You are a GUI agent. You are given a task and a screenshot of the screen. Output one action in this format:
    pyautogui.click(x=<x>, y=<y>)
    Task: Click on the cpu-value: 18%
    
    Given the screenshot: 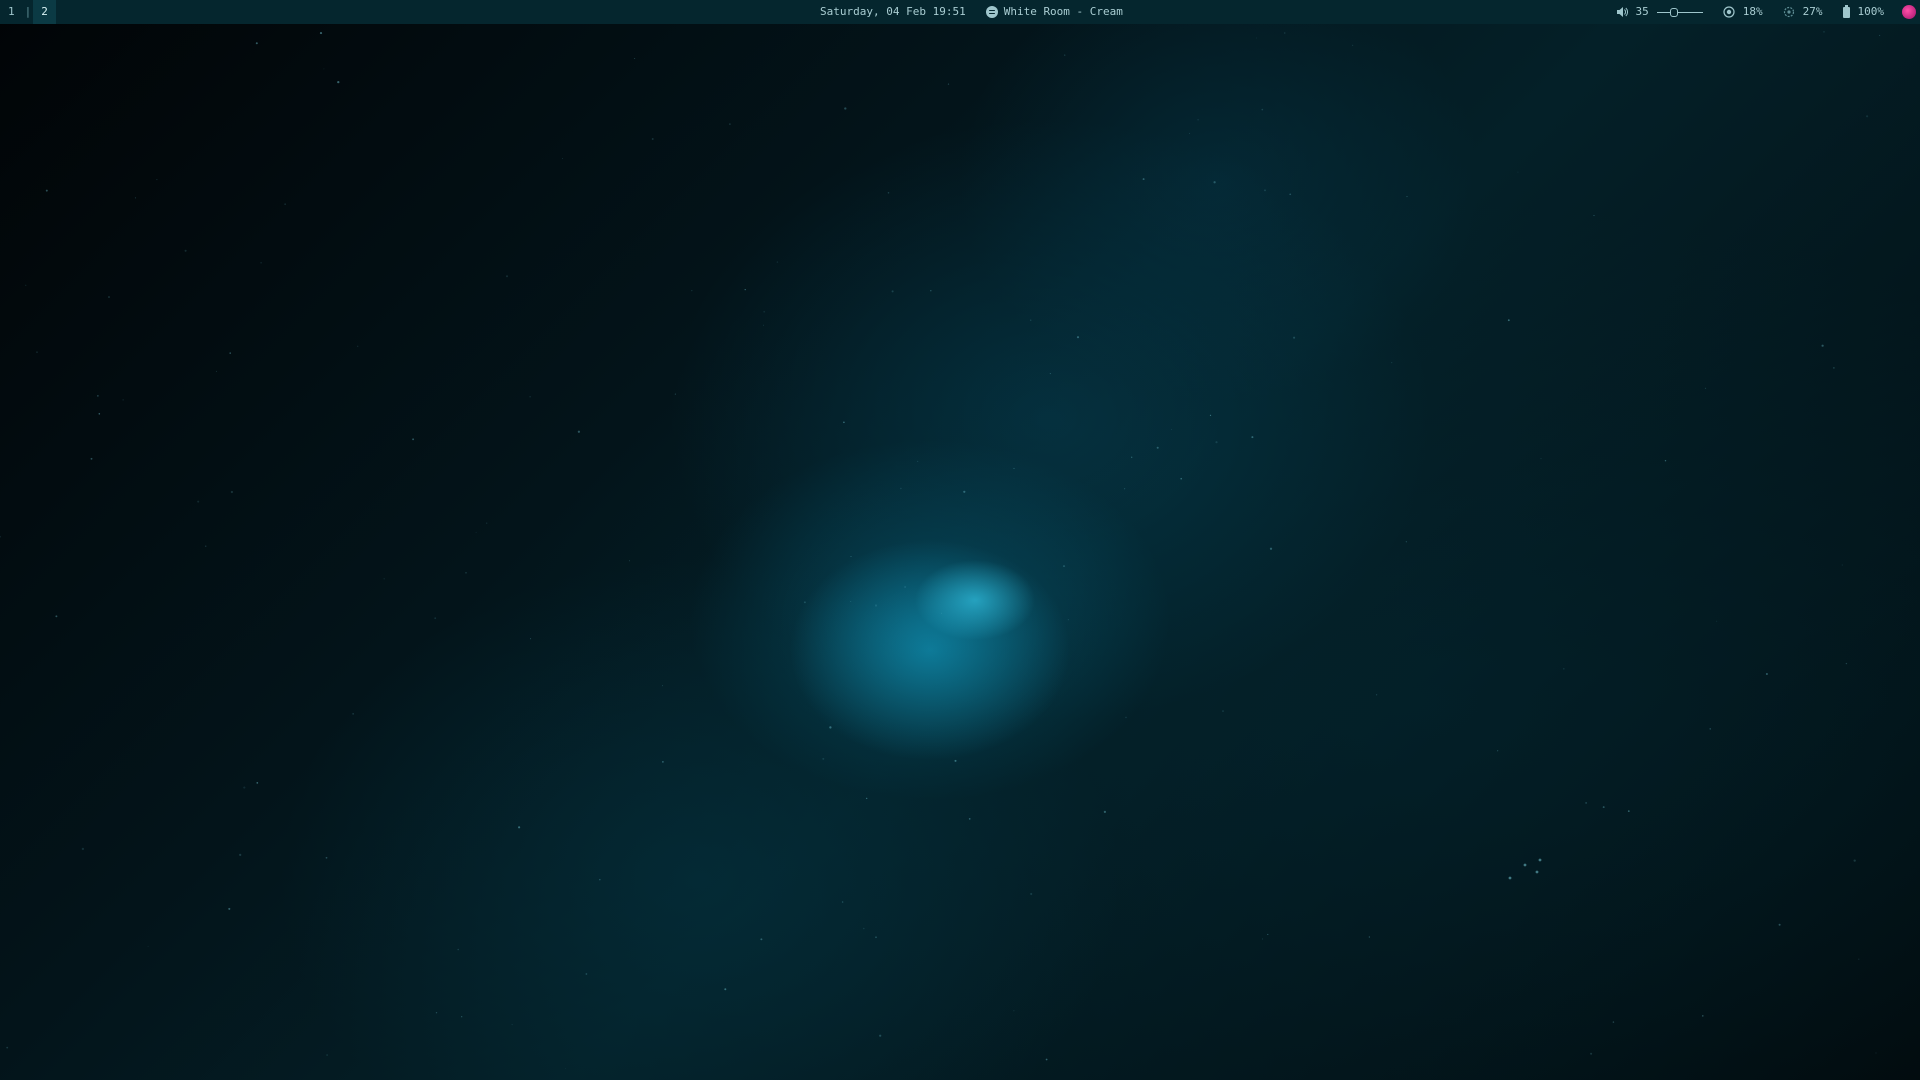 What is the action you would take?
    pyautogui.click(x=1752, y=11)
    